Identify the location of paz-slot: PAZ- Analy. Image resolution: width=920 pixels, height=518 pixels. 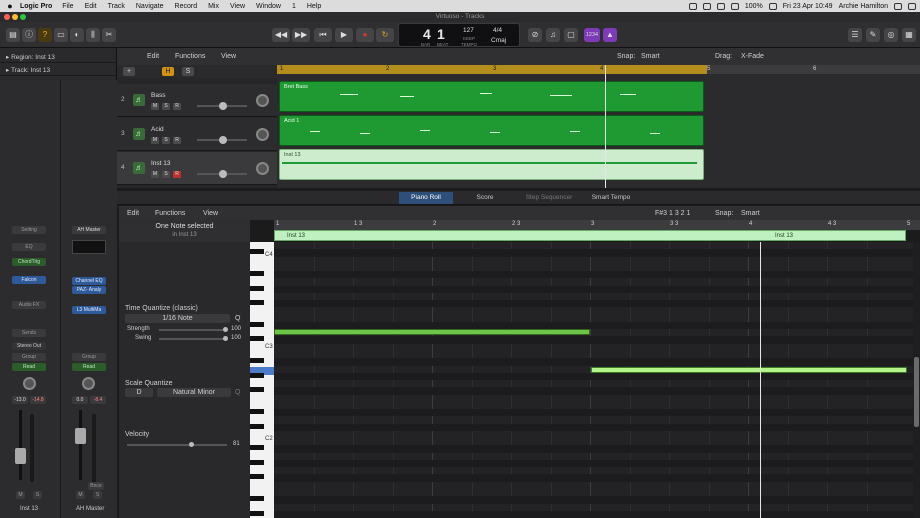
(89, 290).